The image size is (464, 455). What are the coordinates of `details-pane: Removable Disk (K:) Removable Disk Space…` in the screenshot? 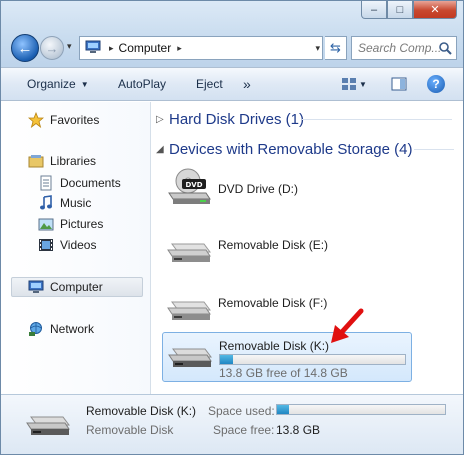 It's located at (232, 424).